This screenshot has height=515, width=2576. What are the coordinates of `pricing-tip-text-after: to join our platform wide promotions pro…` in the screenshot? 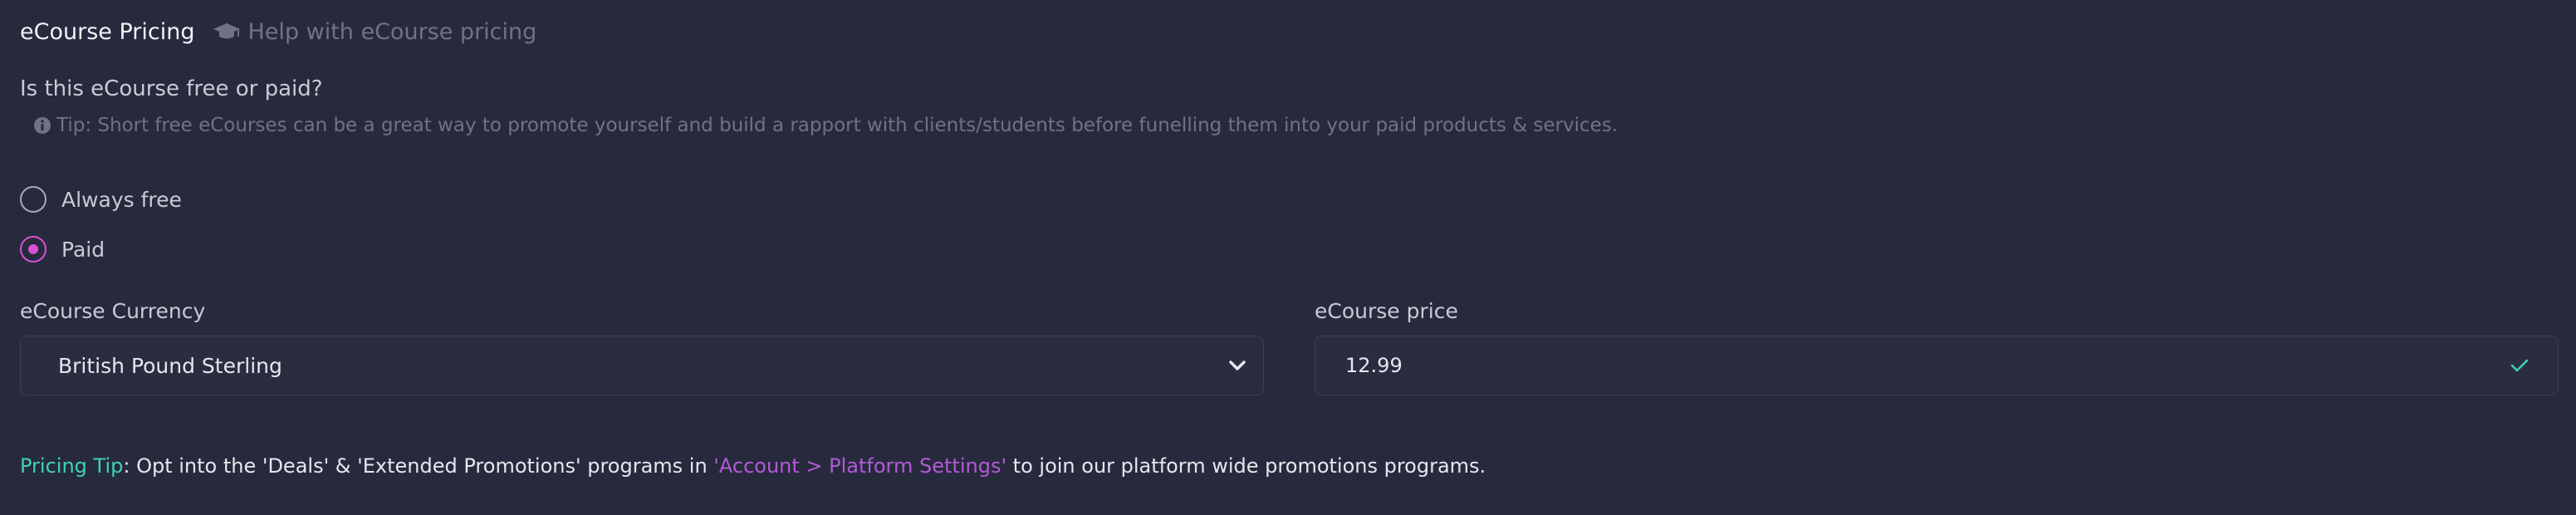 It's located at (1246, 466).